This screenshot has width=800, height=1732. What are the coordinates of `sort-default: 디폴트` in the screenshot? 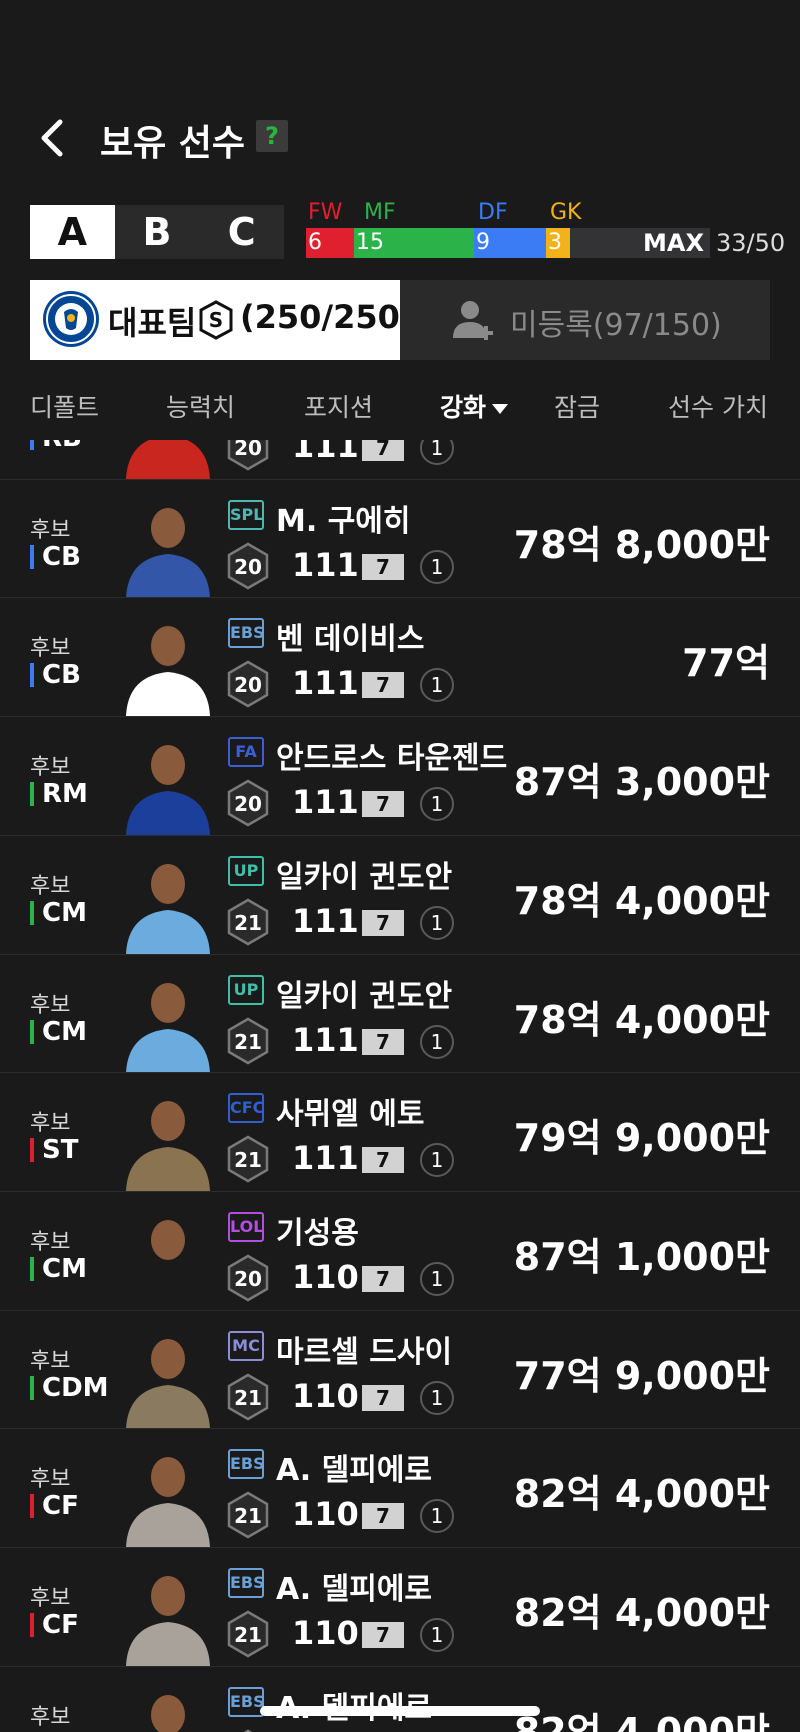 It's located at (64, 406).